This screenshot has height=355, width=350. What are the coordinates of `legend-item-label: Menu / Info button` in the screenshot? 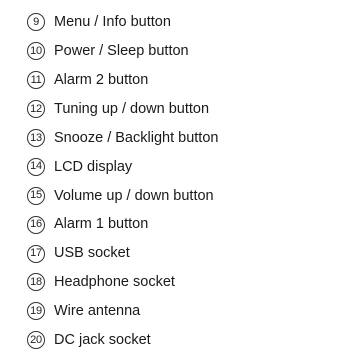 It's located at (112, 22).